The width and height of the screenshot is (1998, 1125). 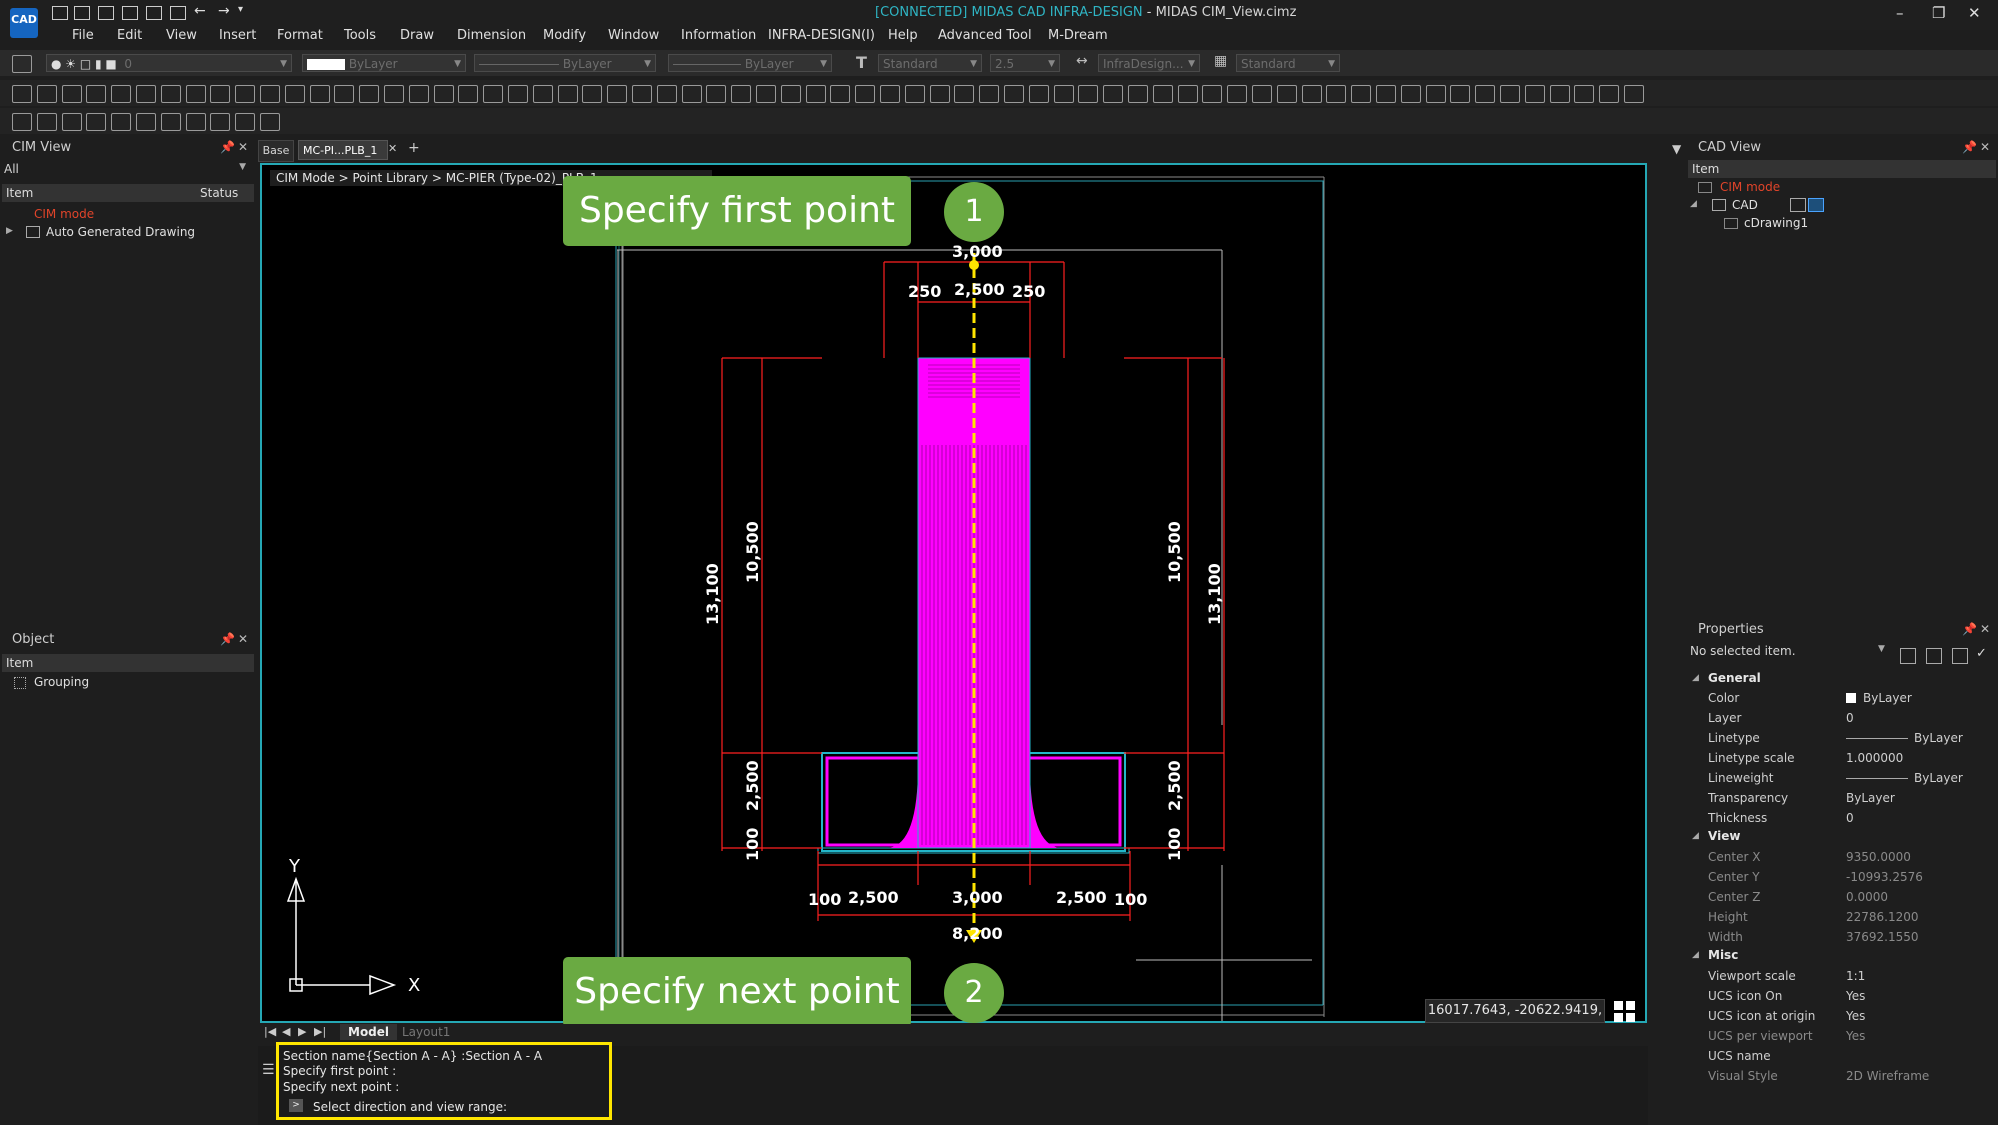 What do you see at coordinates (127, 171) in the screenshot?
I see `cim-filter-select: All ▼` at bounding box center [127, 171].